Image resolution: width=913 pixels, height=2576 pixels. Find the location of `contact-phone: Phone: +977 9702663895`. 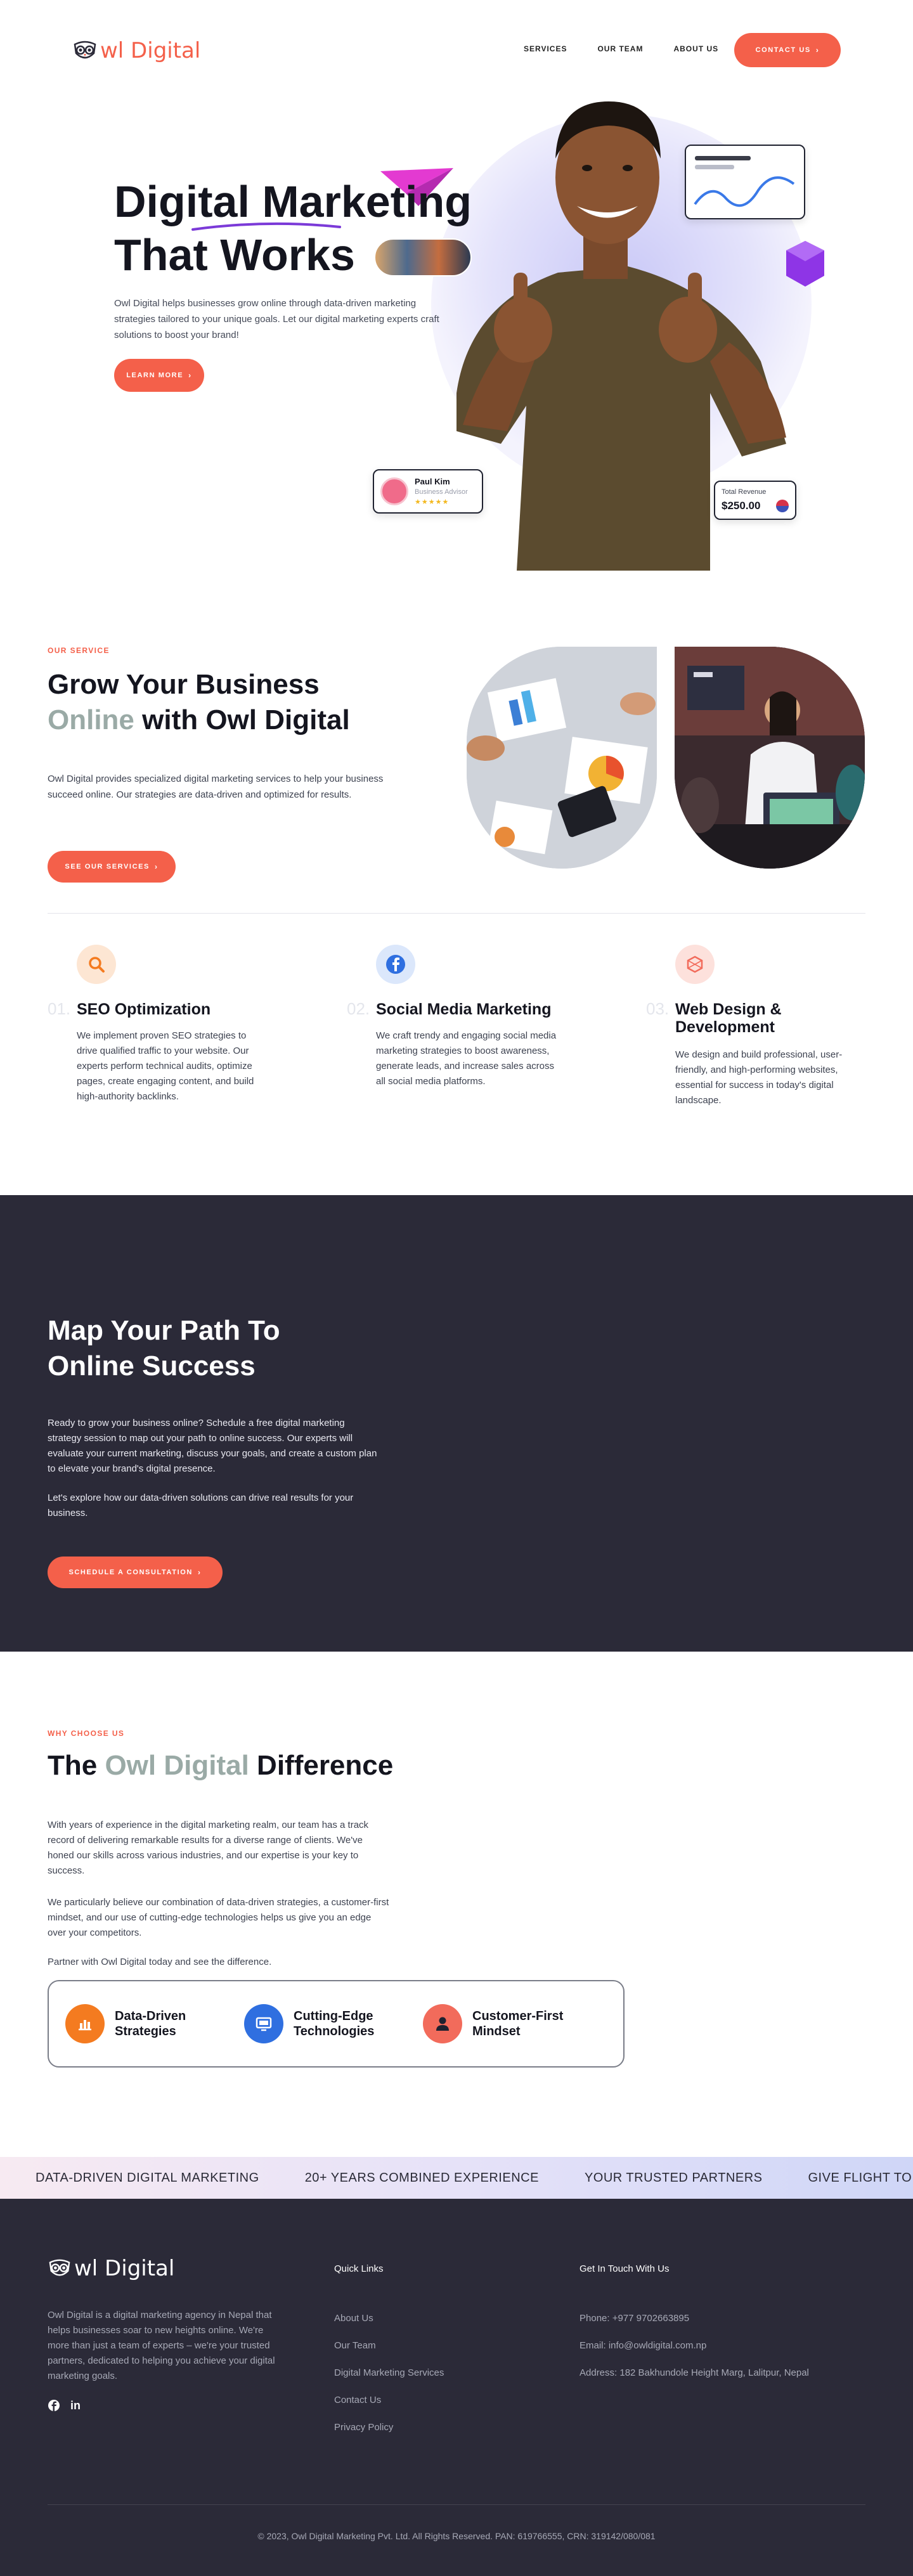

contact-phone: Phone: +977 9702663895 is located at coordinates (694, 2318).